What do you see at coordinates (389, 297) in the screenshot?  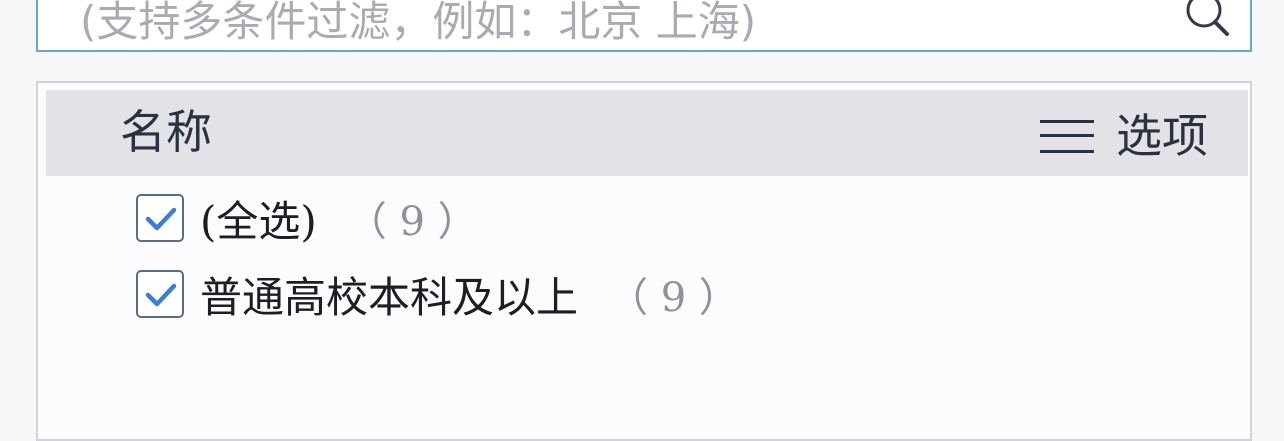 I see `item-label: 普通高校本科及以上` at bounding box center [389, 297].